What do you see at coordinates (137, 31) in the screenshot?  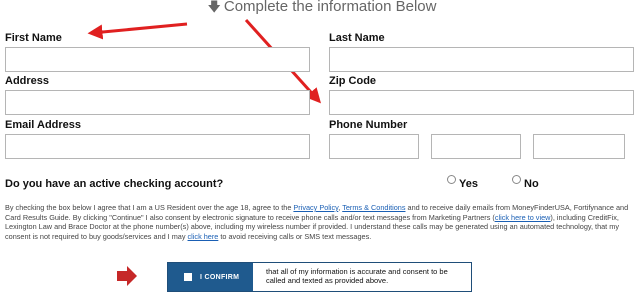 I see `annotation-arrow-first-name` at bounding box center [137, 31].